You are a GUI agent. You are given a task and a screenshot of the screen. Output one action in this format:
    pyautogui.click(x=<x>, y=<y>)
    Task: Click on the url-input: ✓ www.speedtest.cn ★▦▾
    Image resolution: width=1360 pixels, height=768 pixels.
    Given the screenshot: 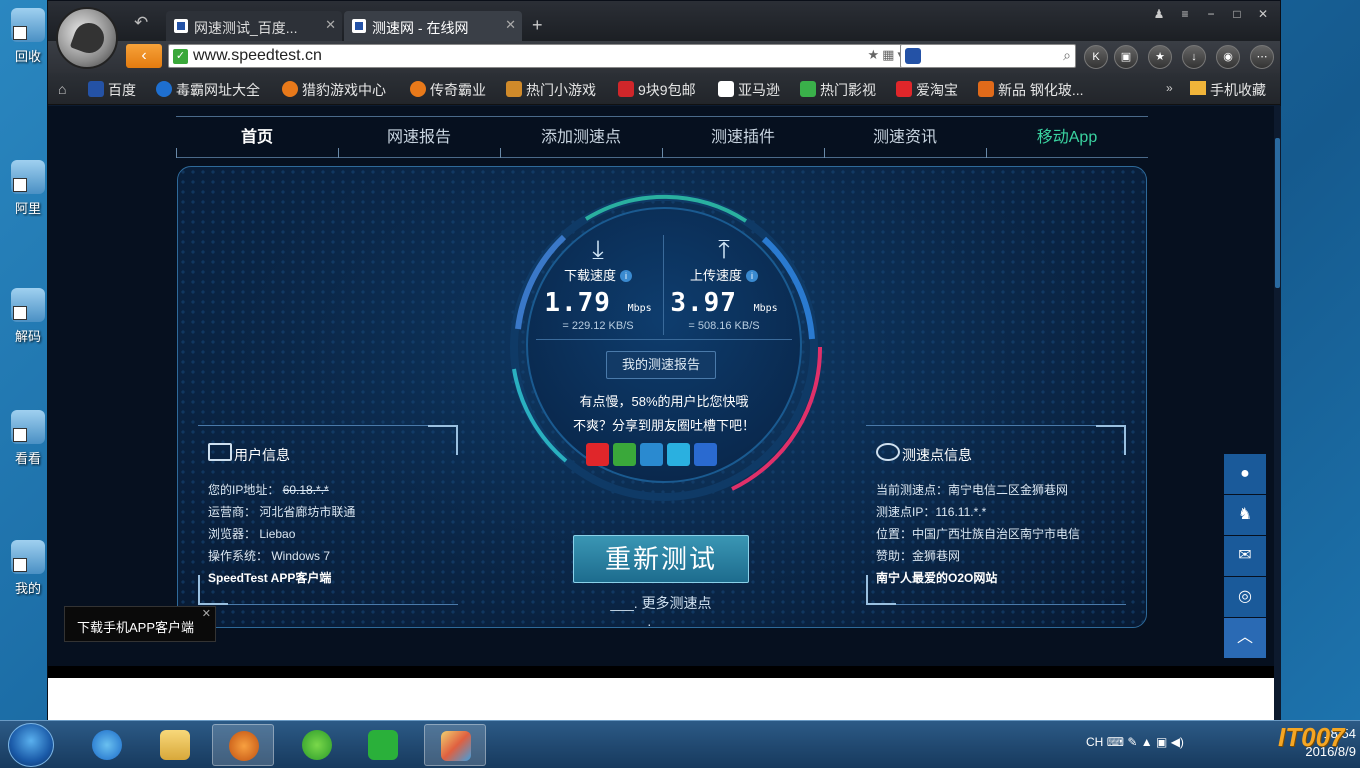 What is the action you would take?
    pyautogui.click(x=540, y=56)
    